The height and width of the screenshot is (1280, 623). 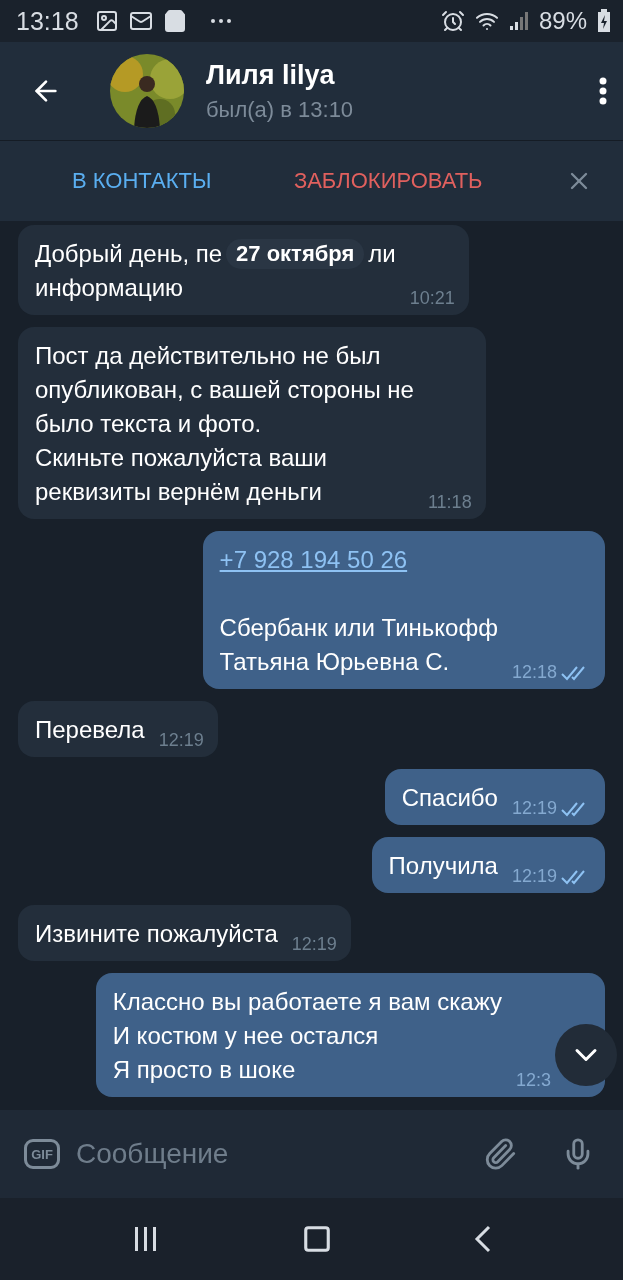 I want to click on message-text: Добрый день, пе, so click(x=129, y=254).